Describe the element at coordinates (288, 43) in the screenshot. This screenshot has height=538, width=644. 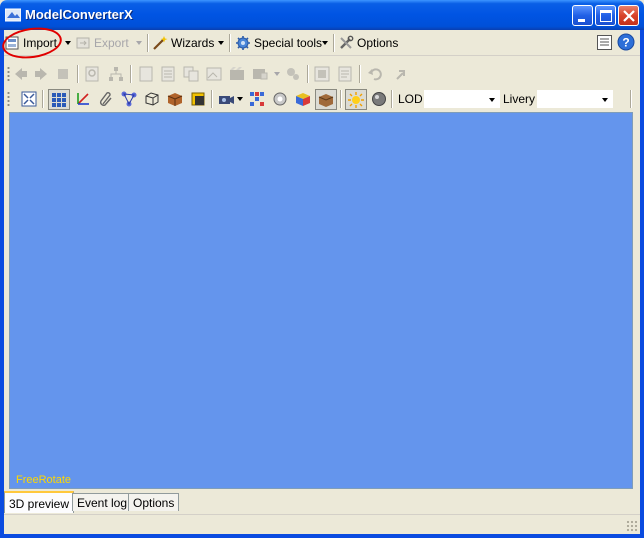
I see `special-tools-label: Special tools` at that location.